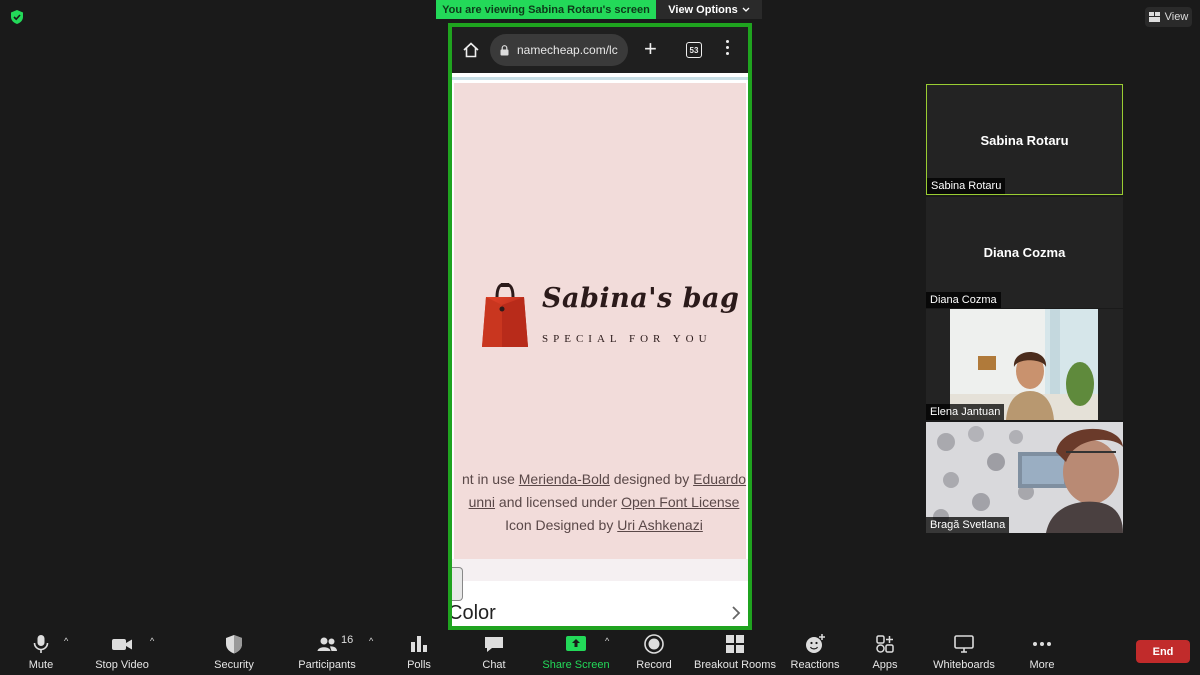  I want to click on icon-credit-line: Icon Designed by Uri Ashkenazi, so click(600, 525).